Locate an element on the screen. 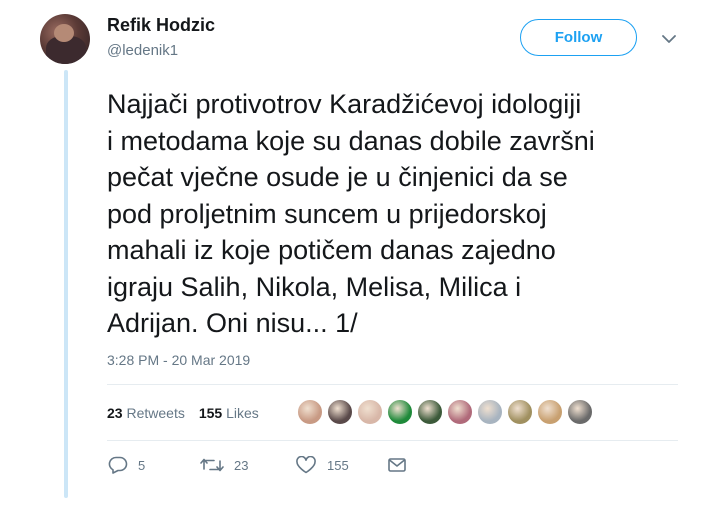 The image size is (724, 511). retweet-icon is located at coordinates (212, 465).